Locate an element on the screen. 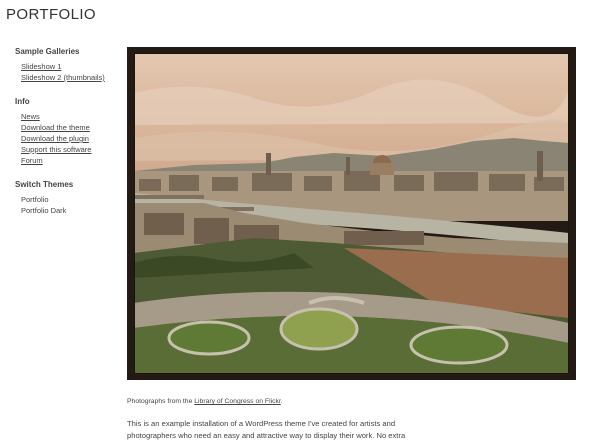 Image resolution: width=600 pixels, height=441 pixels. sidebar-item-slideshow-2: Slideshow 2 (thumbnails) is located at coordinates (70, 77).